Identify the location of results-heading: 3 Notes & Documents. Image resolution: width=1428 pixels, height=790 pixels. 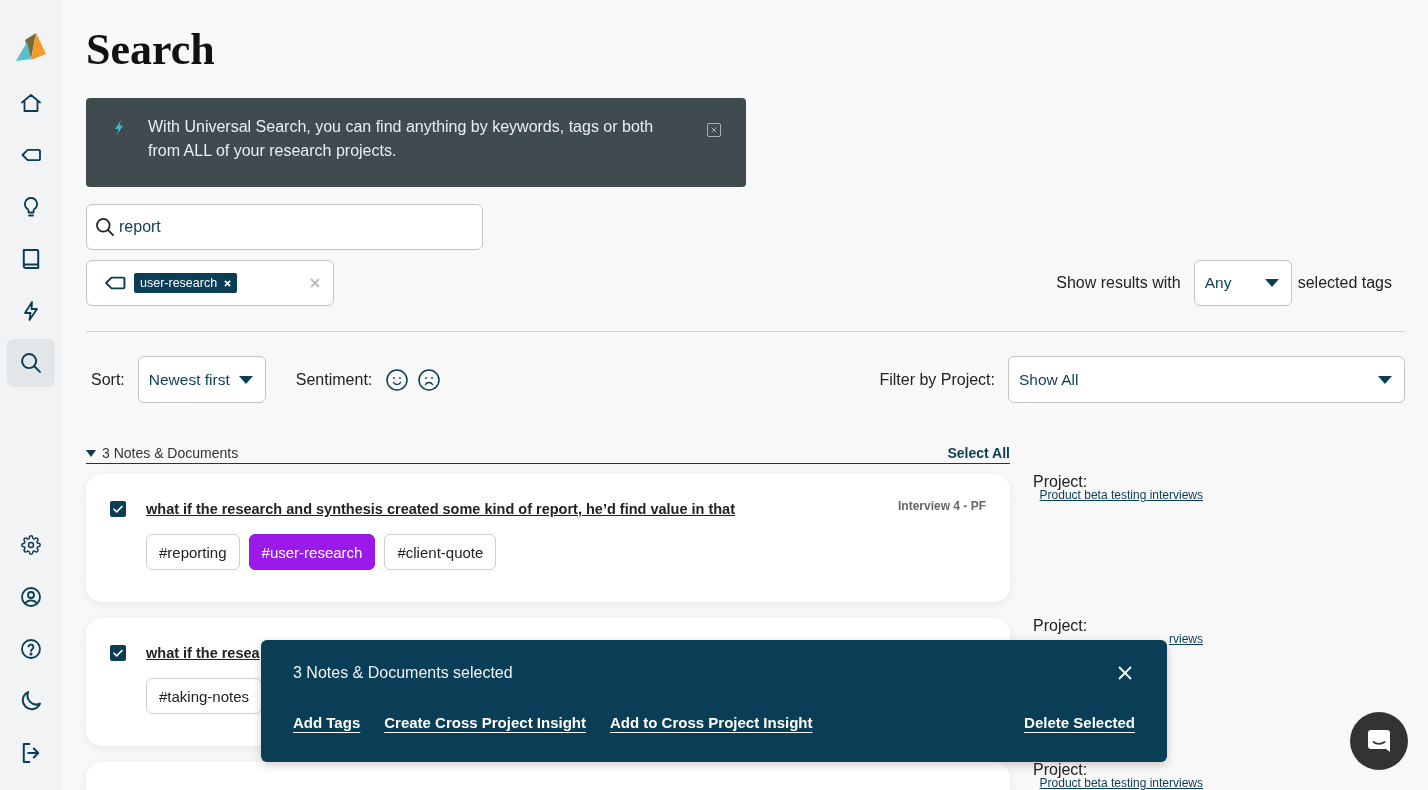
(170, 453).